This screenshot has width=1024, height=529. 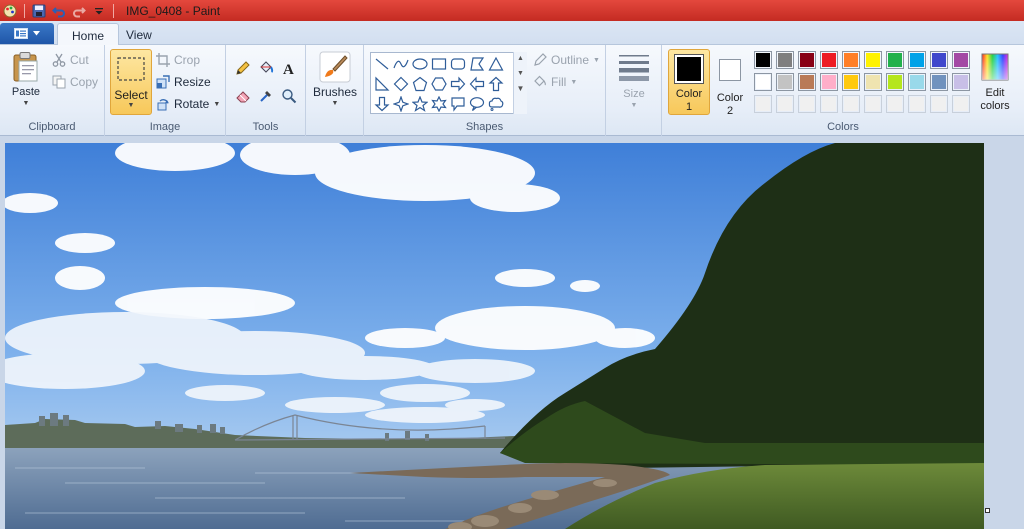 I want to click on hexagon-shape-icon, so click(x=438, y=83).